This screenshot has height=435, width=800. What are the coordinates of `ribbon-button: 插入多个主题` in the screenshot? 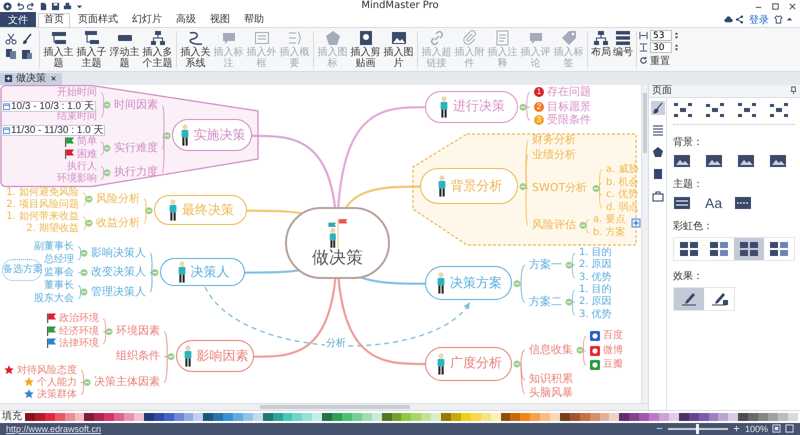 It's located at (157, 49).